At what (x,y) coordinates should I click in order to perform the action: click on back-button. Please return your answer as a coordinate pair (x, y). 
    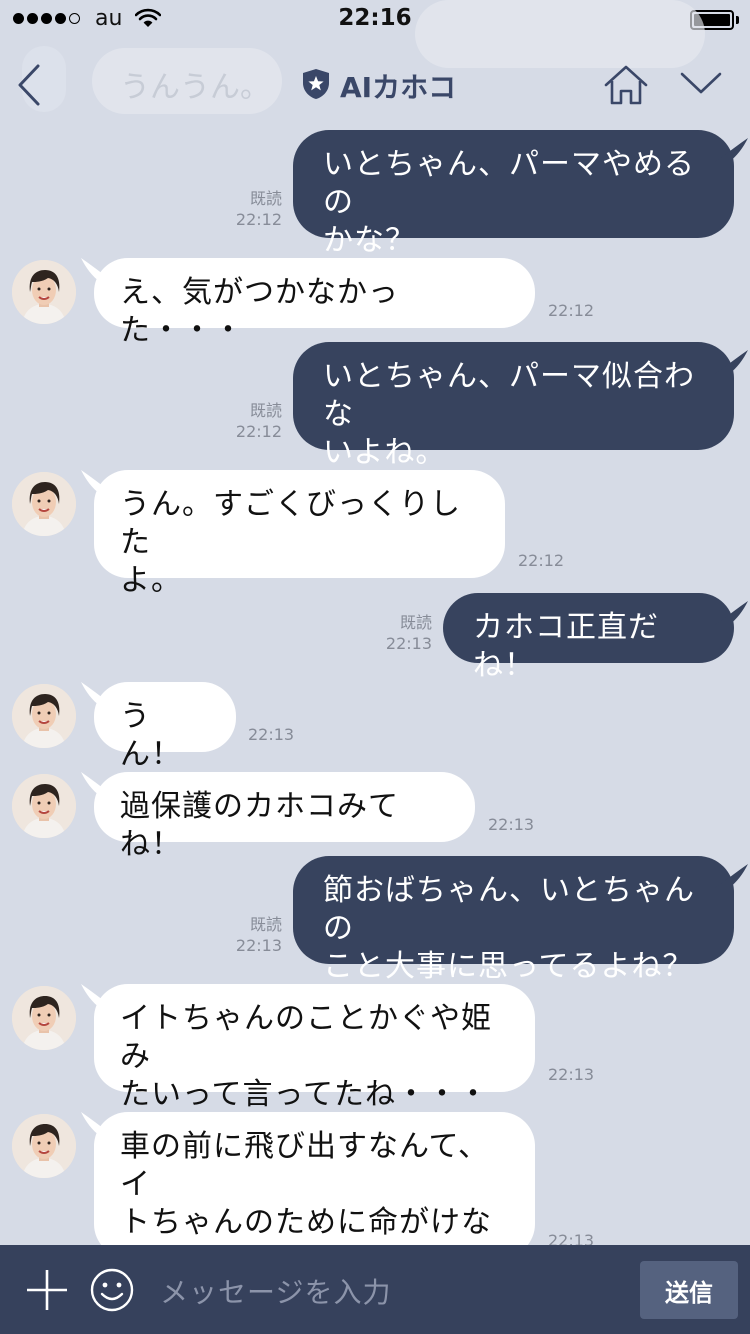
    Looking at the image, I should click on (34, 85).